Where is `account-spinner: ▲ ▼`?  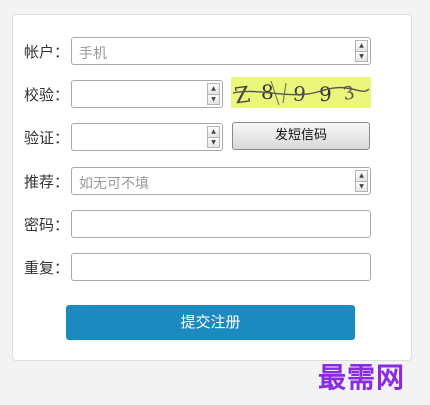
account-spinner: ▲ ▼ is located at coordinates (361, 51).